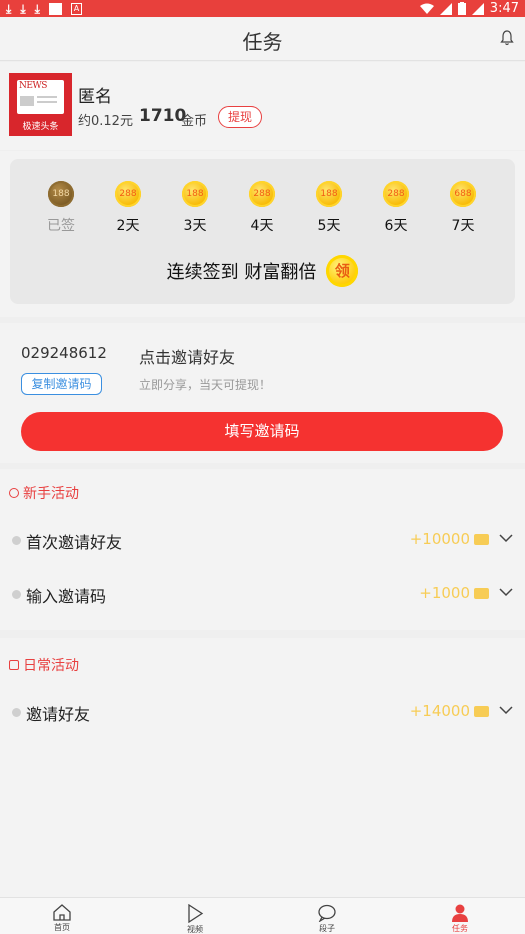 The height and width of the screenshot is (934, 525). Describe the element at coordinates (327, 913) in the screenshot. I see `chat-icon` at that location.